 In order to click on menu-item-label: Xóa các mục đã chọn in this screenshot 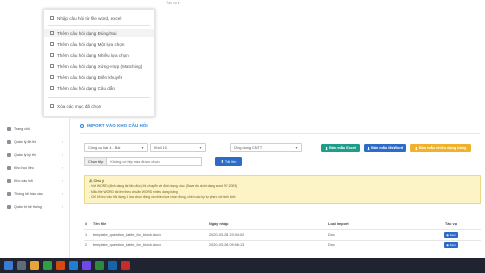, I will do `click(79, 106)`.